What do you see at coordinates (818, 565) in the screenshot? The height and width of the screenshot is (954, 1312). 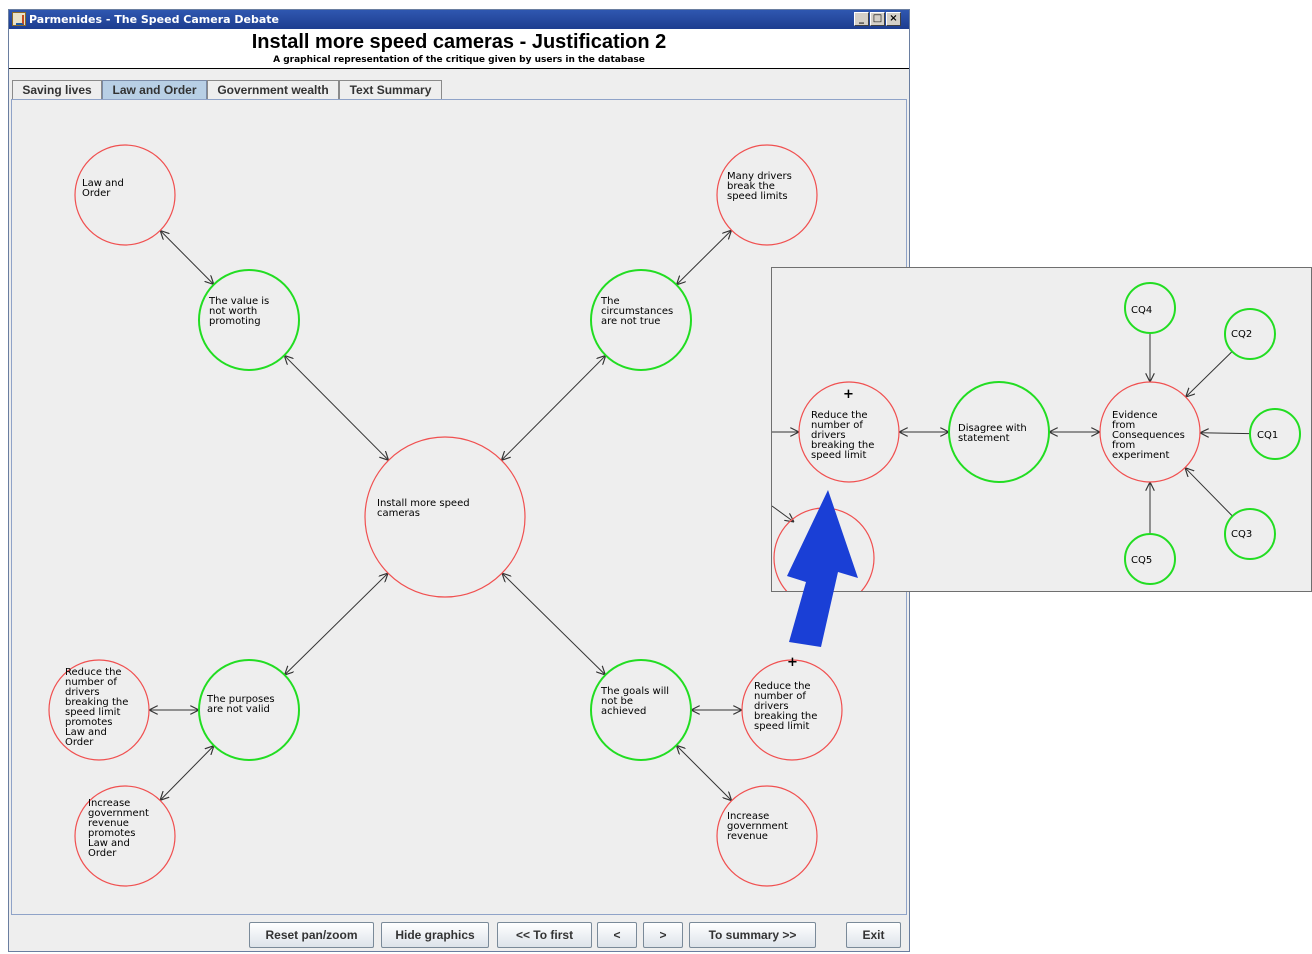 I see `inset-node-partial: rev` at bounding box center [818, 565].